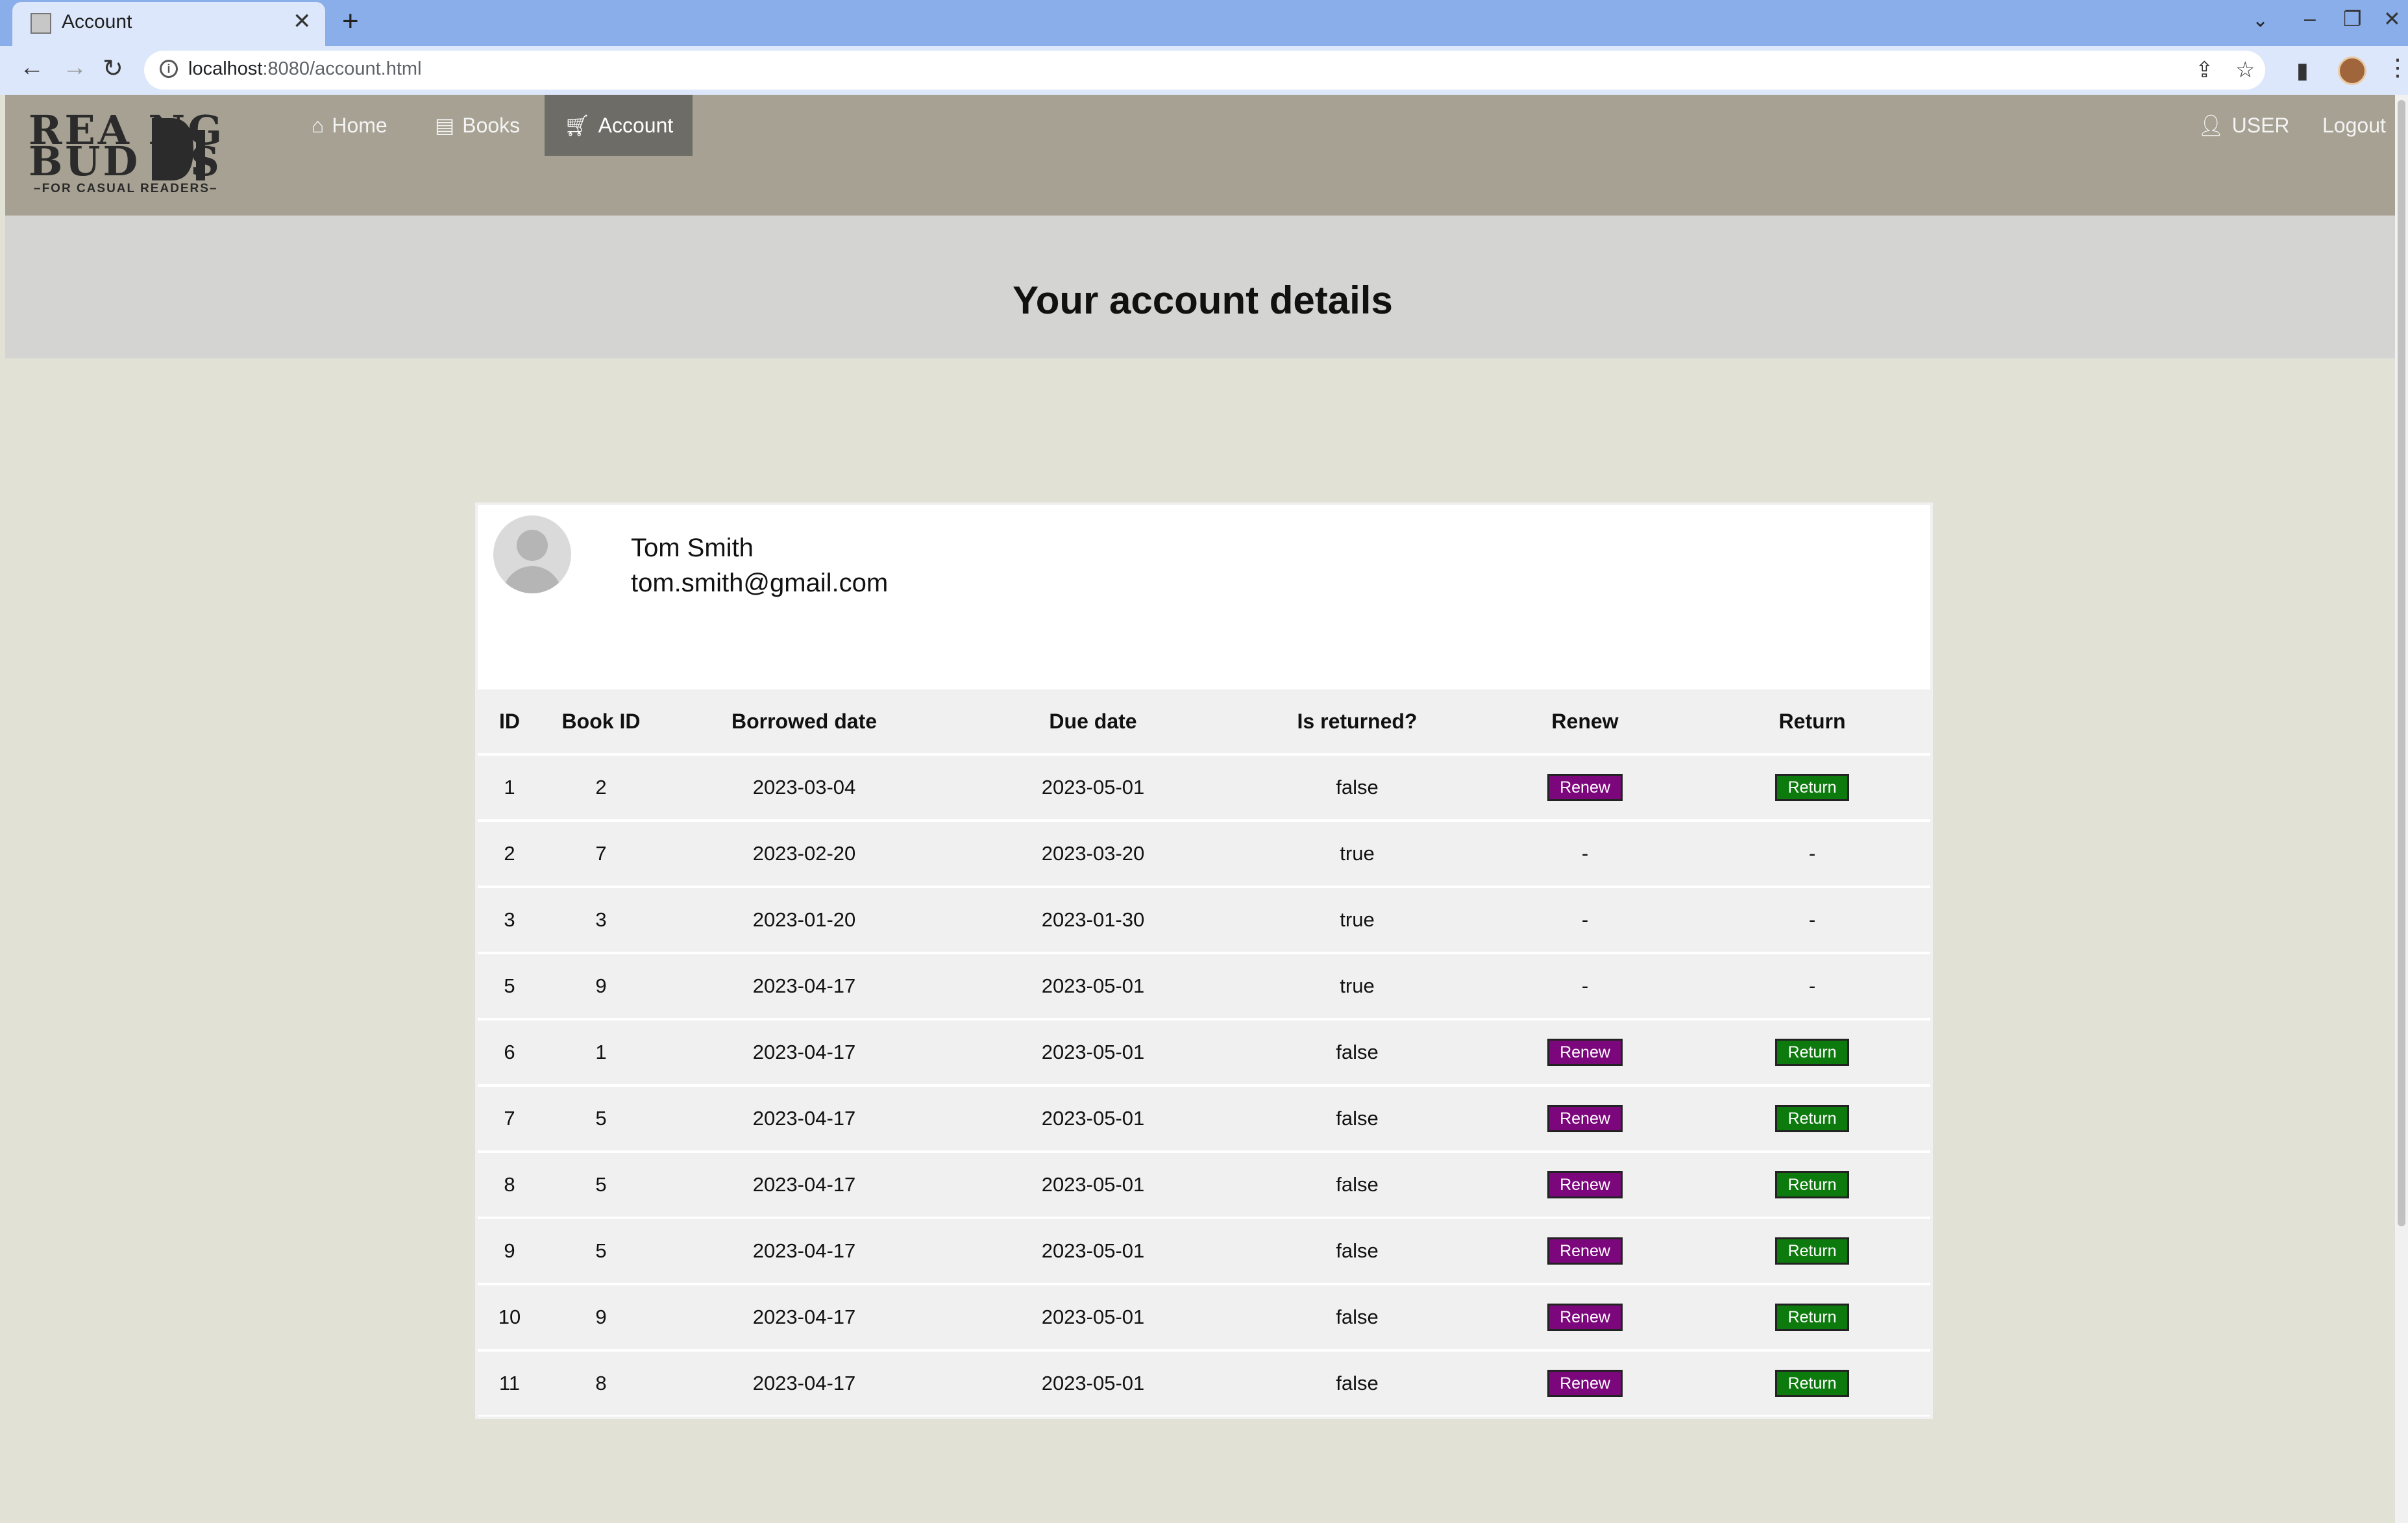 This screenshot has width=2408, height=1523. Describe the element at coordinates (509, 1184) in the screenshot. I see `cell-id: 8` at that location.